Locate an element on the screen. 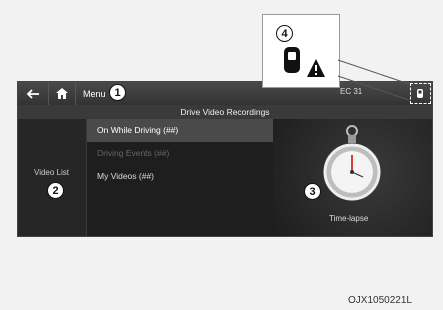 This screenshot has height=310, width=443. callout-badge-4: 4 is located at coordinates (284, 33).